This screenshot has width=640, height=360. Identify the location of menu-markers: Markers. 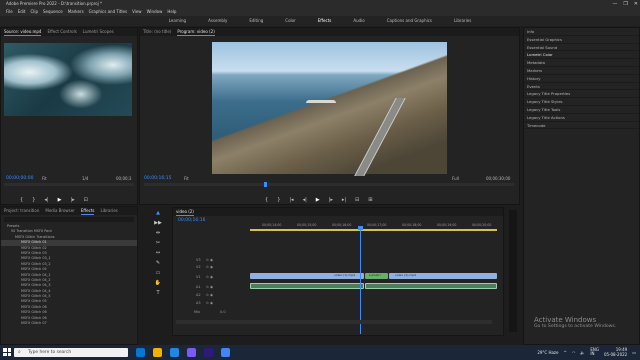
(76, 12).